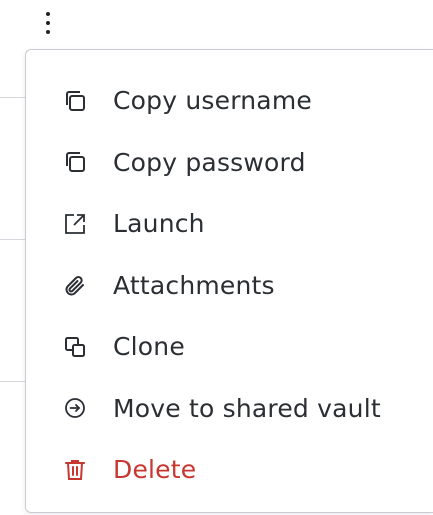  Describe the element at coordinates (75, 470) in the screenshot. I see `trash-icon` at that location.